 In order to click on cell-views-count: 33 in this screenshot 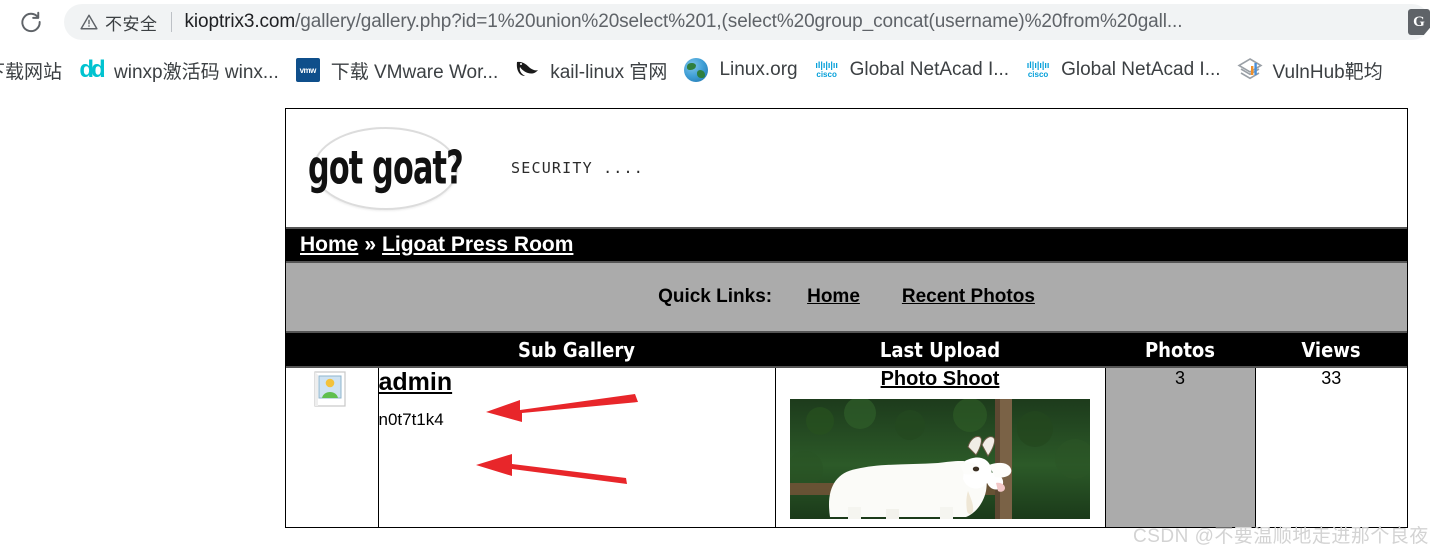, I will do `click(1331, 447)`.